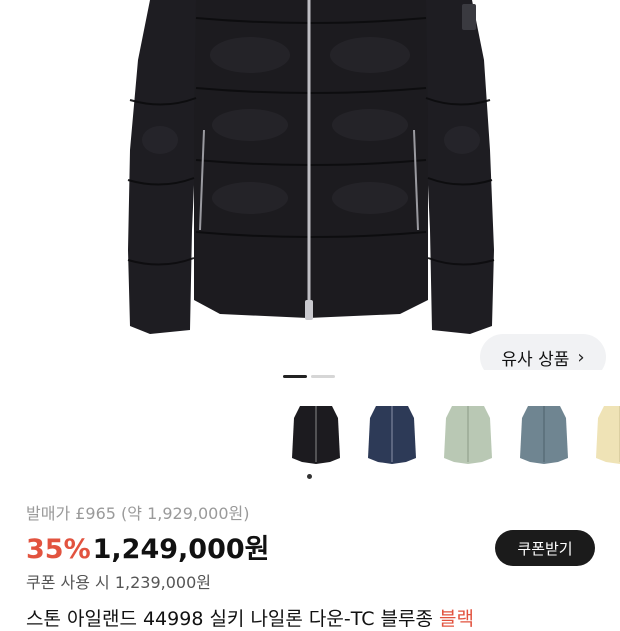 This screenshot has height=631, width=620. Describe the element at coordinates (456, 619) in the screenshot. I see `product-title-color: 블랙` at that location.